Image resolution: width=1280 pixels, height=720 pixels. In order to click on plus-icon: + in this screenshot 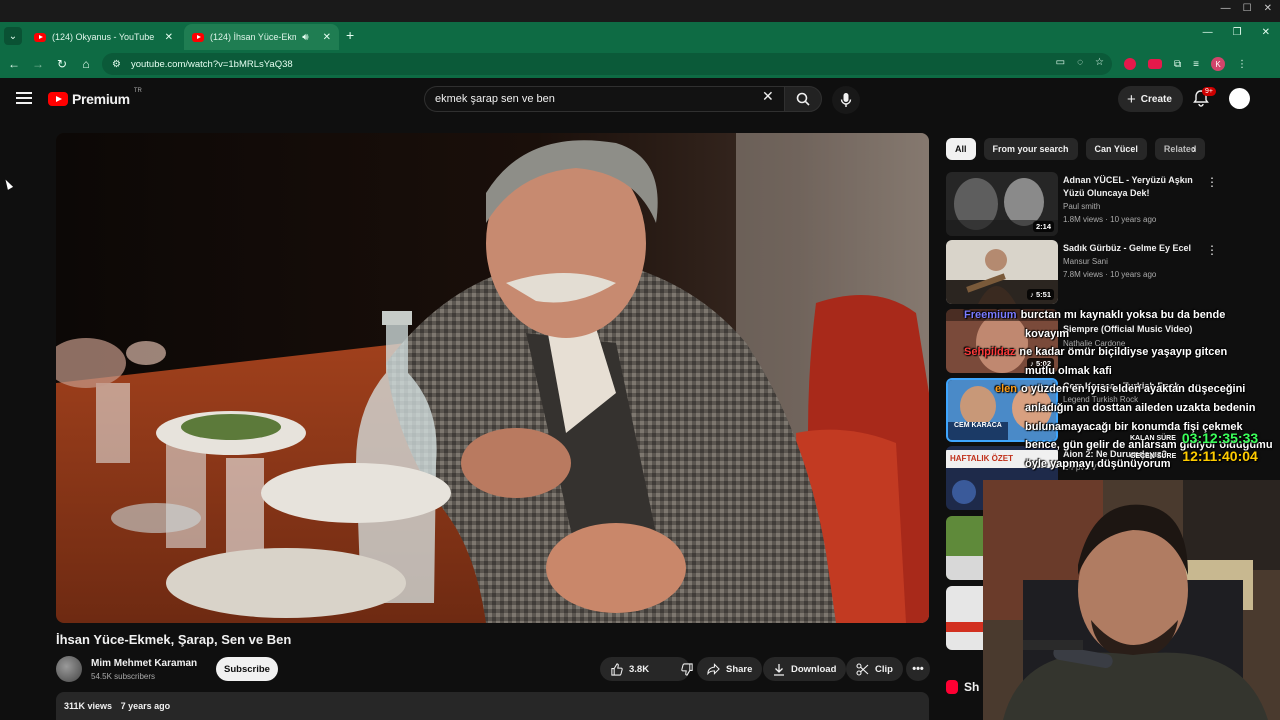, I will do `click(1131, 99)`.